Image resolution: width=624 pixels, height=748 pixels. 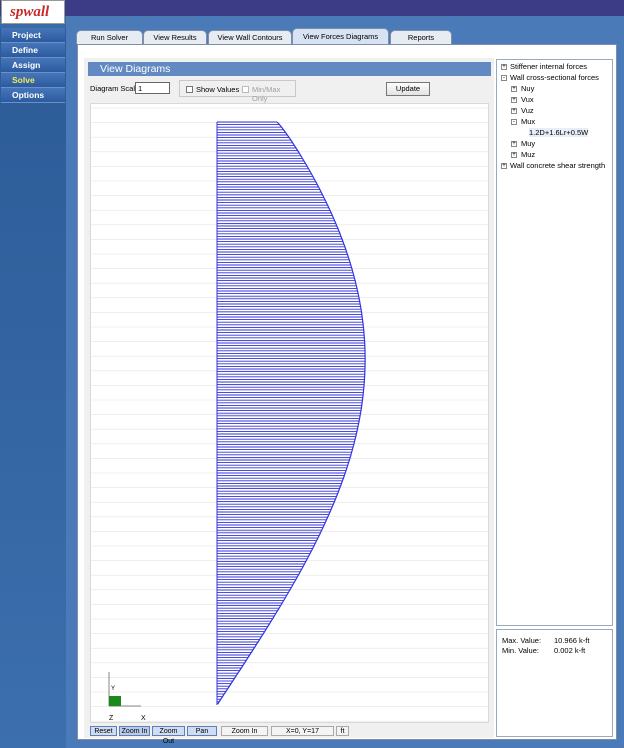 What do you see at coordinates (189, 89) in the screenshot?
I see `show-values-checkbox` at bounding box center [189, 89].